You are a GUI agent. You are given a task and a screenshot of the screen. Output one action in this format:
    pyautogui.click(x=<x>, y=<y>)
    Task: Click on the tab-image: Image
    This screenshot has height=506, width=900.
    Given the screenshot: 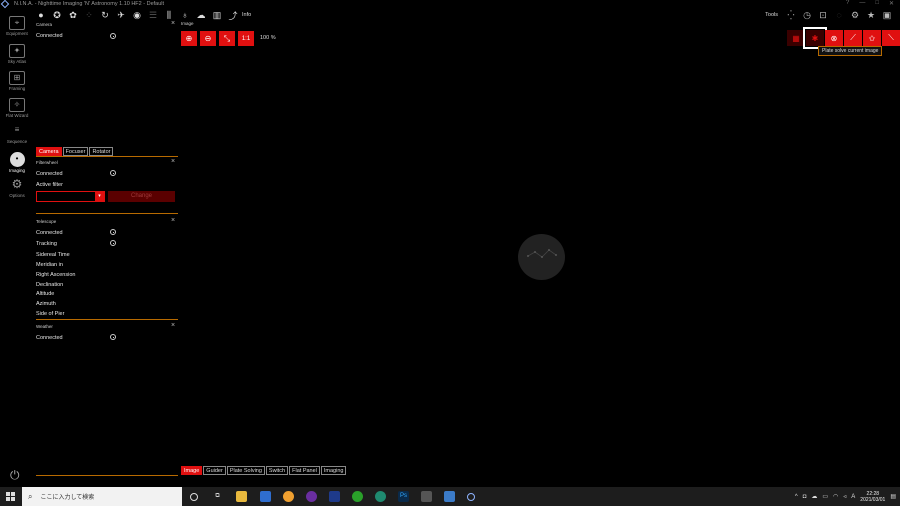 What is the action you would take?
    pyautogui.click(x=192, y=470)
    